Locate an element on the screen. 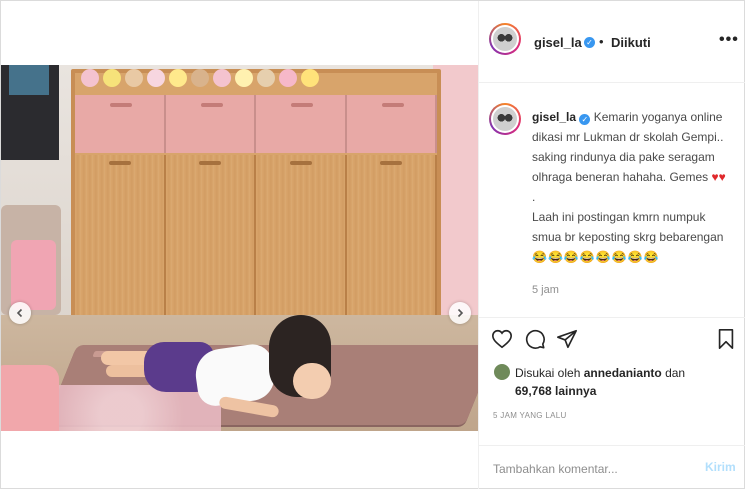  likes-prefix: Disukai oleh is located at coordinates (548, 373).